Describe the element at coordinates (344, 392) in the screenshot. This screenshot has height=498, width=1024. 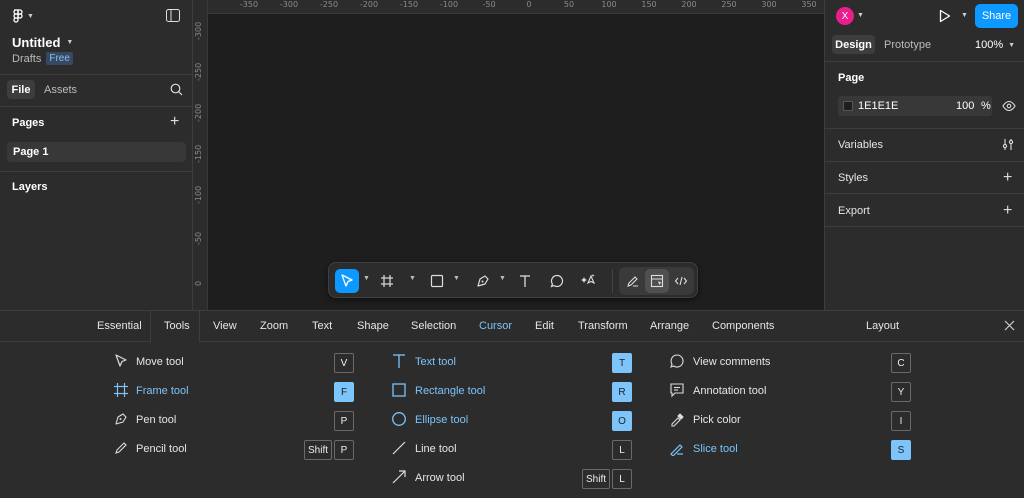
I see `shortcut-key: F` at that location.